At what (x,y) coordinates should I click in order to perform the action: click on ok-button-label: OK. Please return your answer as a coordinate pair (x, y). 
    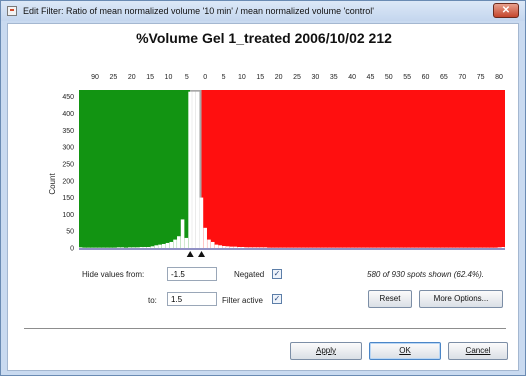
    Looking at the image, I should click on (405, 350).